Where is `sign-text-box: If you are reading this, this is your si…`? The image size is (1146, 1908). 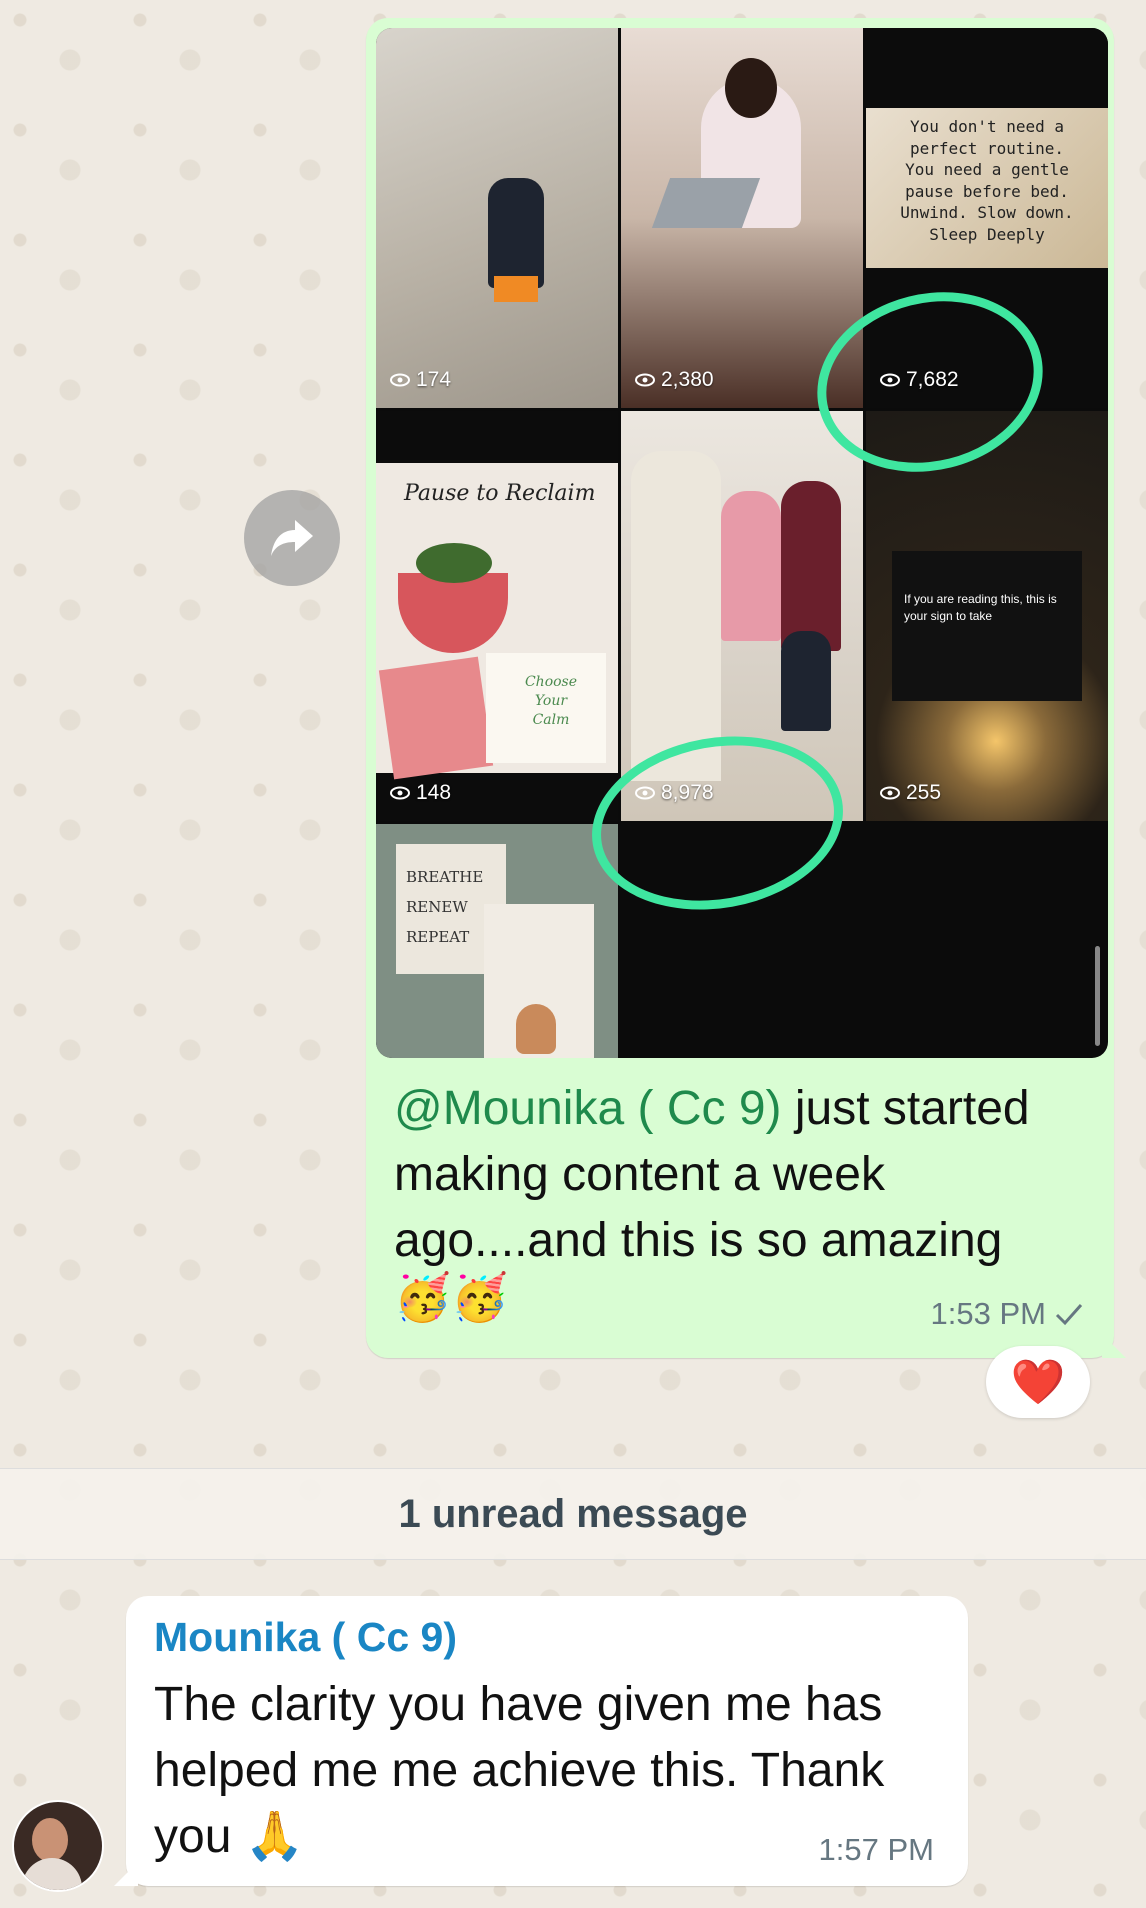 sign-text-box: If you are reading this, this is your si… is located at coordinates (987, 626).